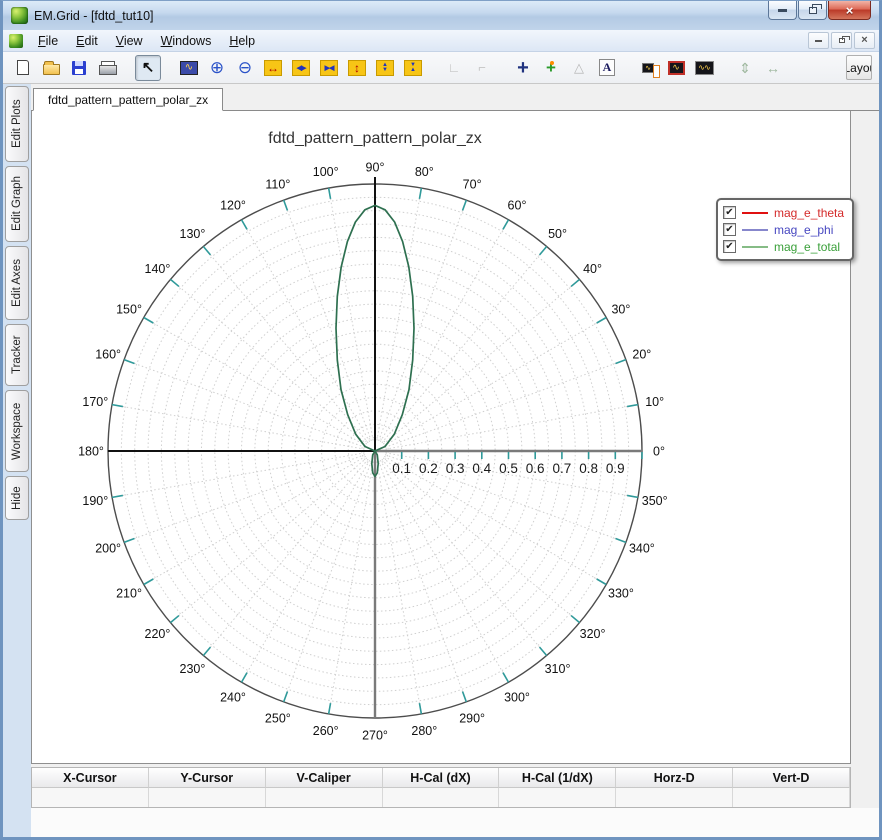 The image size is (882, 840). What do you see at coordinates (588, 468) in the screenshot?
I see `svg-text: 0.8` at bounding box center [588, 468].